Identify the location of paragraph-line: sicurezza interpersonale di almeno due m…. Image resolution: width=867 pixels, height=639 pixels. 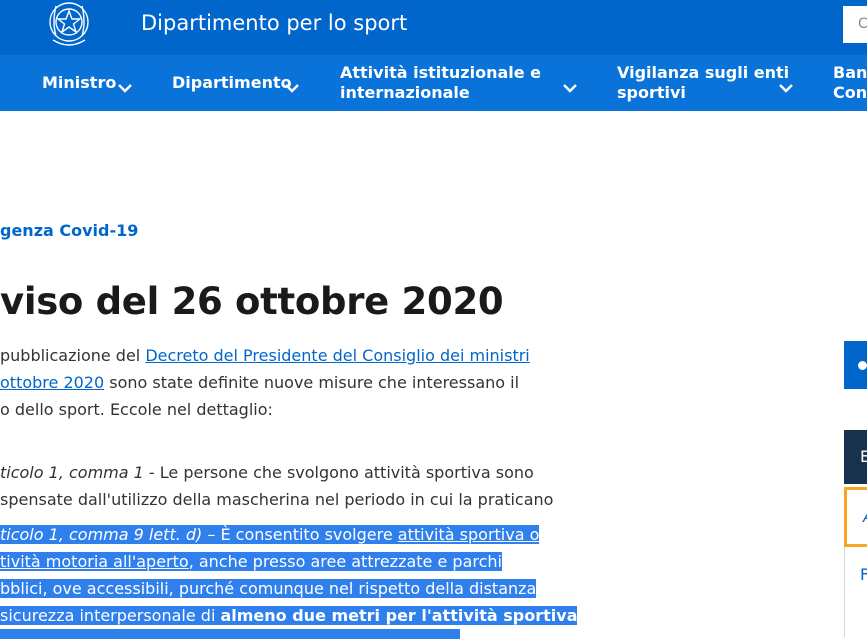
(289, 615).